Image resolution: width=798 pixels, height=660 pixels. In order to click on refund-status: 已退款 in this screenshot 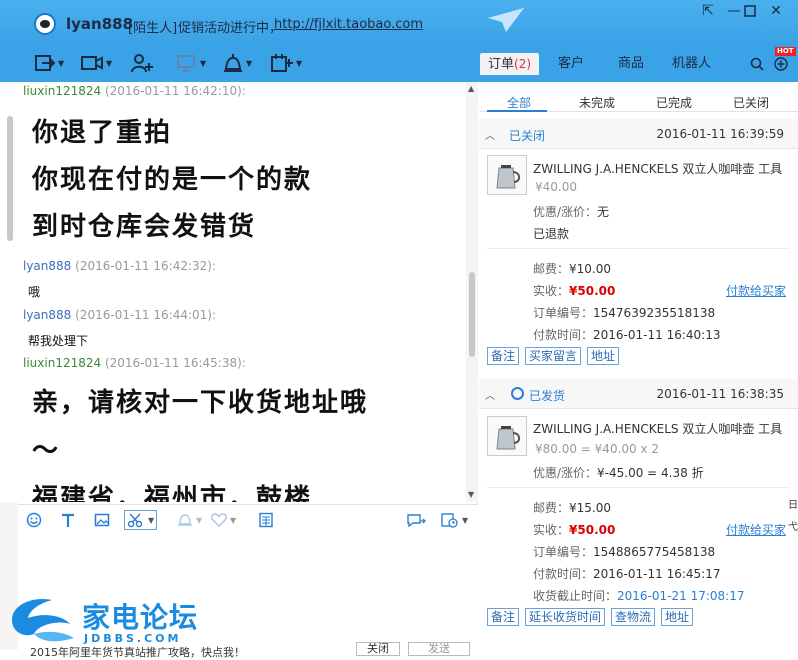, I will do `click(551, 233)`.